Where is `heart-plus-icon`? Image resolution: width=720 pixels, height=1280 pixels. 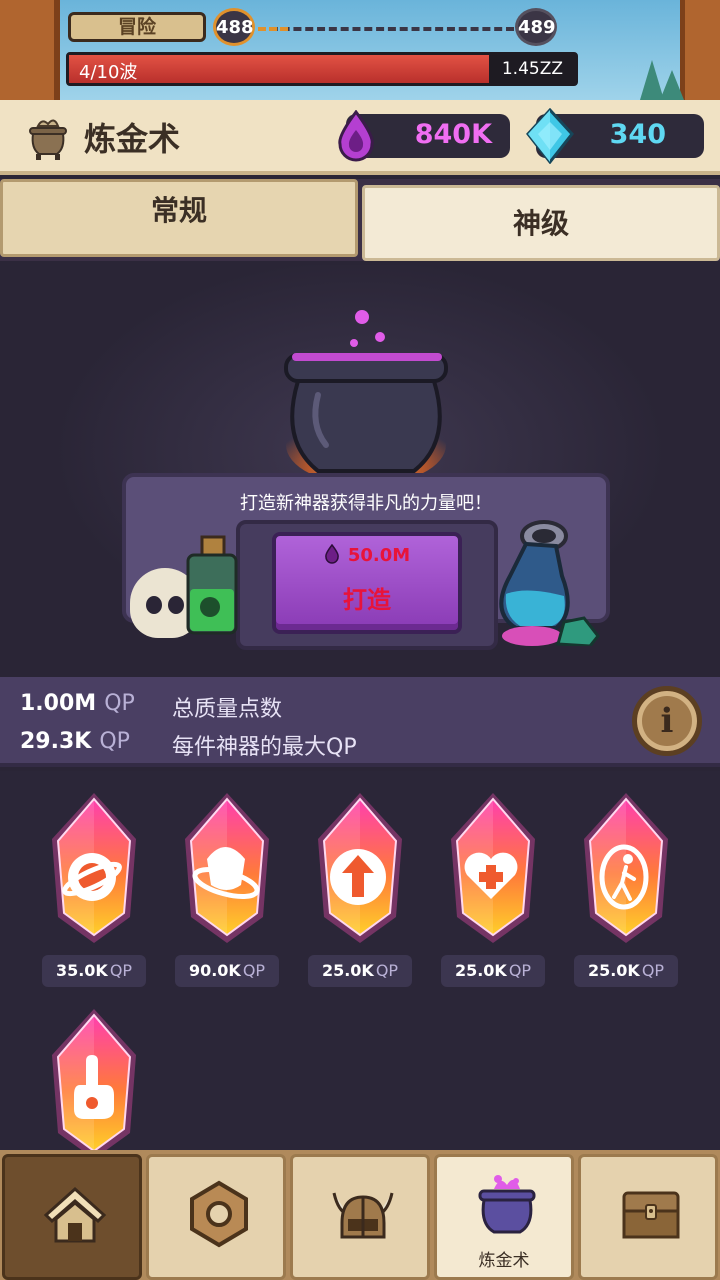 heart-plus-icon is located at coordinates (491, 875).